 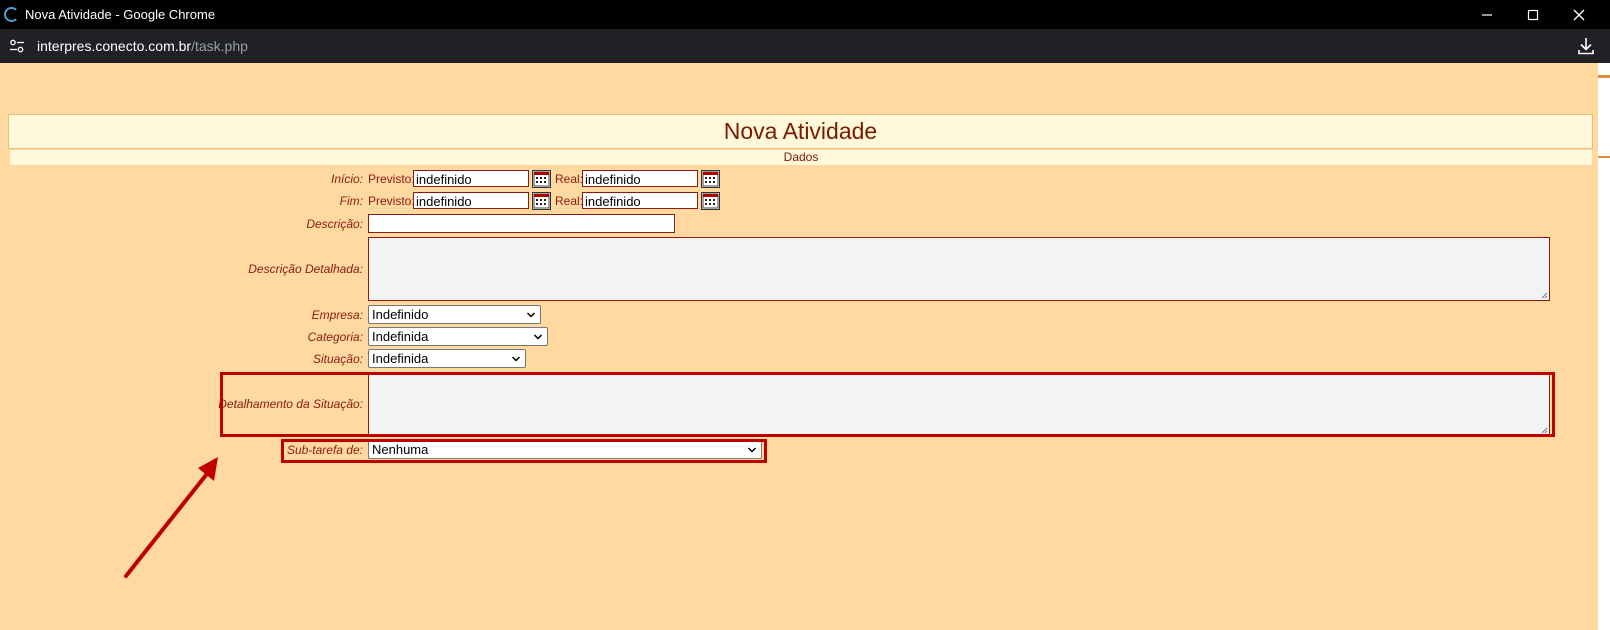 I want to click on descricao-detalhada-label: Descrição Detalhada:, so click(x=305, y=269).